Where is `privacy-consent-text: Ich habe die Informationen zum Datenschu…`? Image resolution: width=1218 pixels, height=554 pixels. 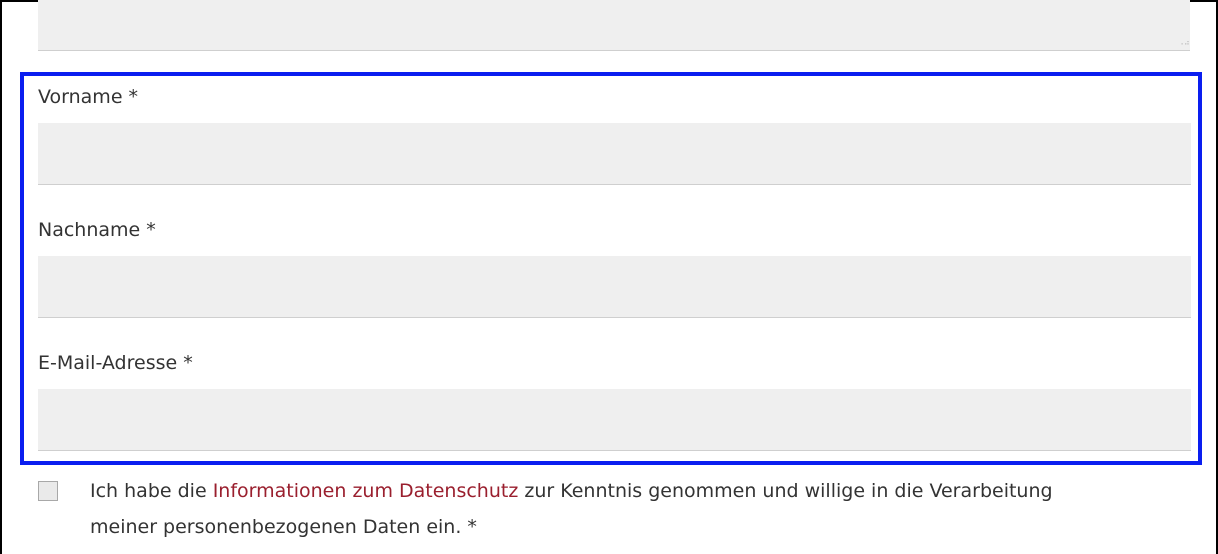
privacy-consent-text: Ich habe die Informationen zum Datenschu… is located at coordinates (590, 509).